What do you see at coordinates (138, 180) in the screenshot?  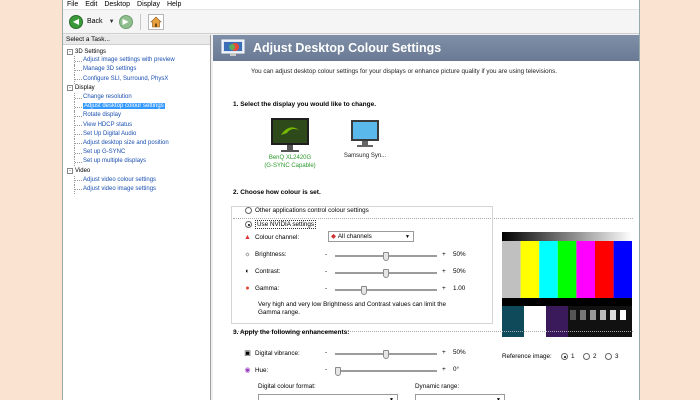 I see `task-item-video-colour: Adjust video colour settings` at bounding box center [138, 180].